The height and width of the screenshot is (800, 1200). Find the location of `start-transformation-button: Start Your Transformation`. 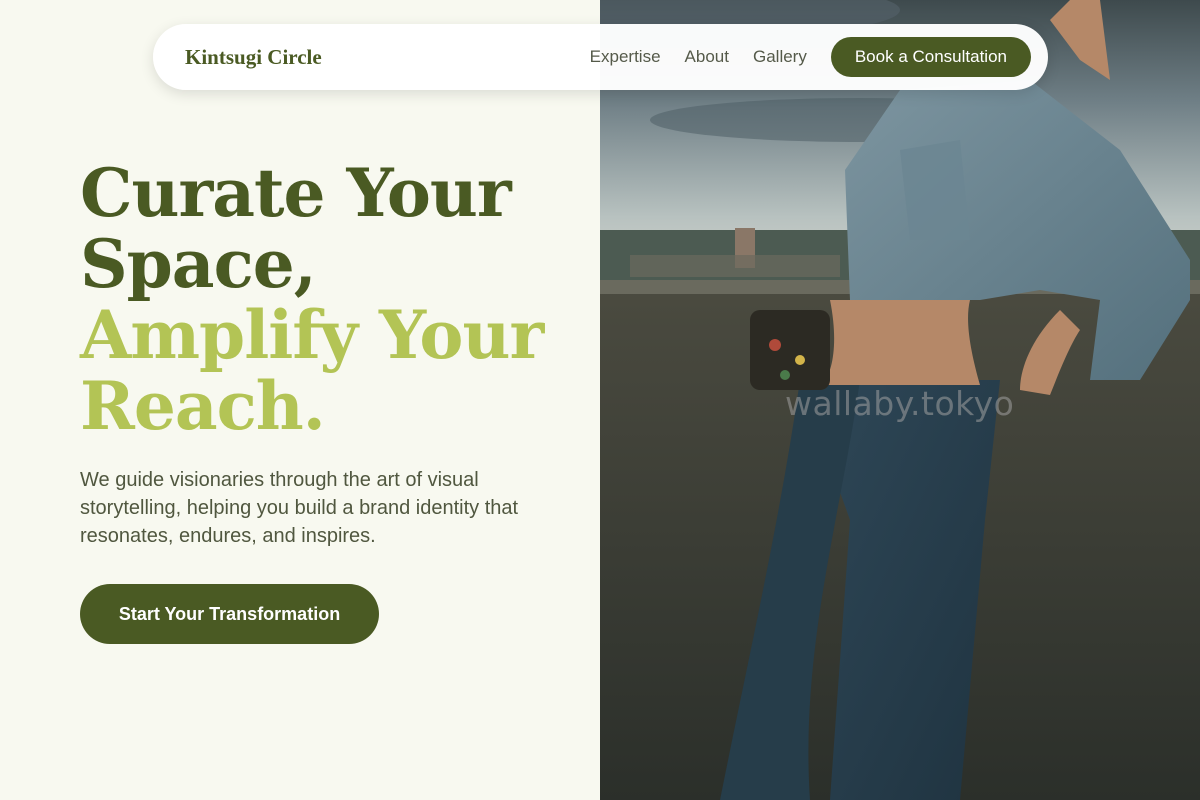

start-transformation-button: Start Your Transformation is located at coordinates (229, 614).